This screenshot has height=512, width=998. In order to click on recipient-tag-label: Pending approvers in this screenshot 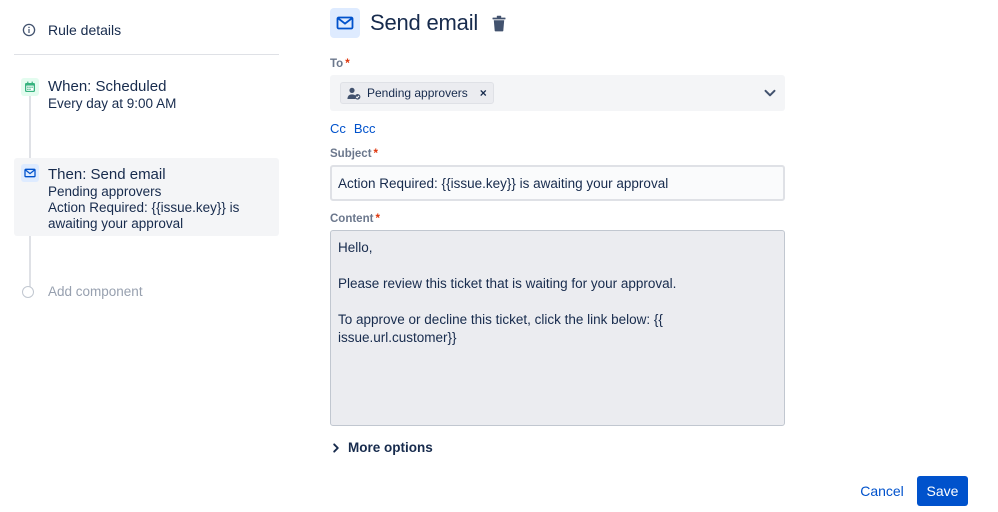, I will do `click(417, 93)`.